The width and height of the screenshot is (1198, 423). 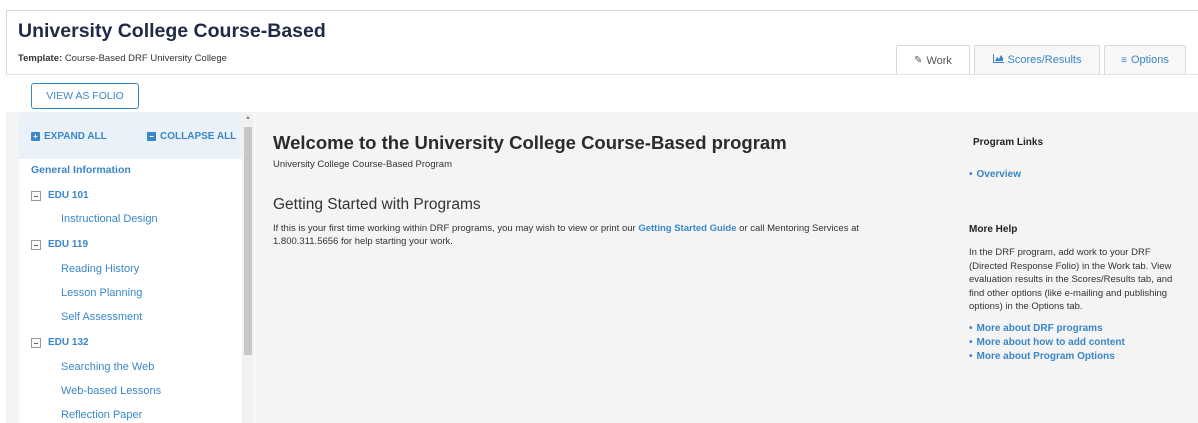 I want to click on course-code: EDU 132, so click(x=68, y=342).